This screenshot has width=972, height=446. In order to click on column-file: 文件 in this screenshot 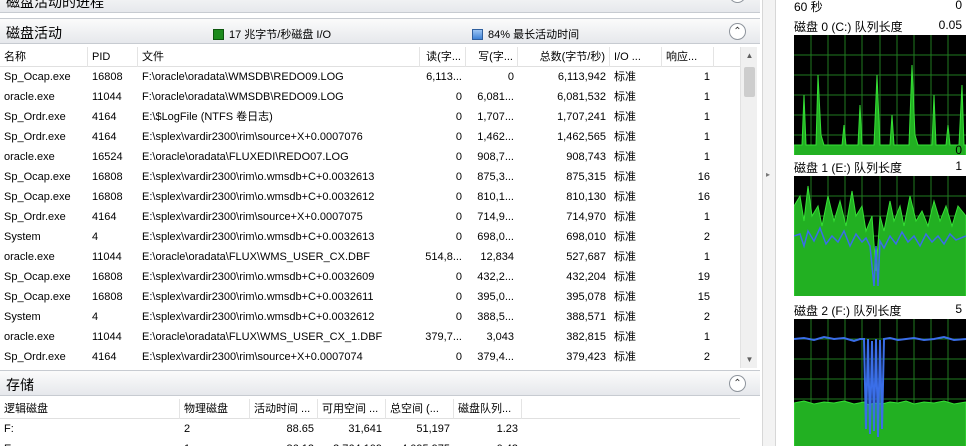, I will do `click(279, 57)`.